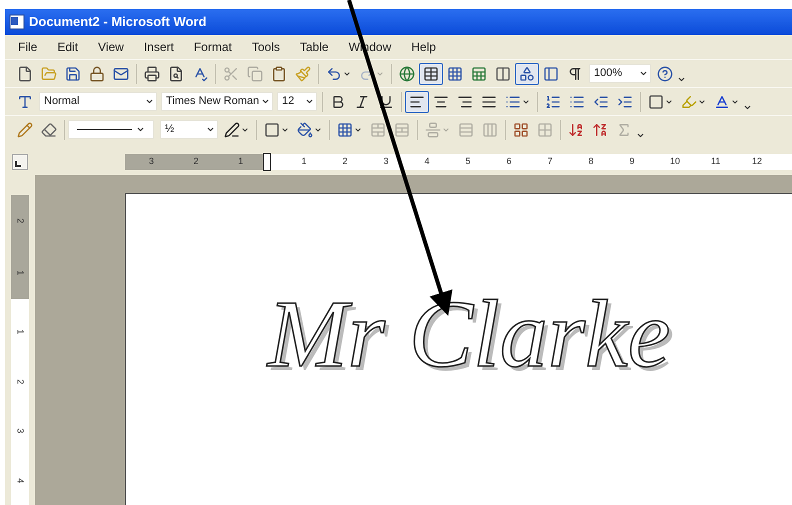  I want to click on table-pencil-icon, so click(431, 74).